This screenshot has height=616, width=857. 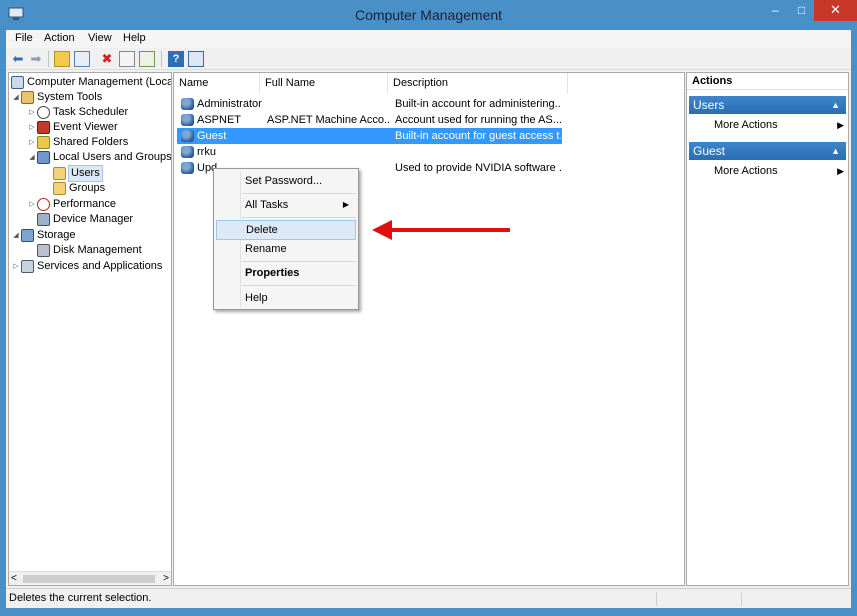 I want to click on scrollbar-thumb, so click(x=89, y=579).